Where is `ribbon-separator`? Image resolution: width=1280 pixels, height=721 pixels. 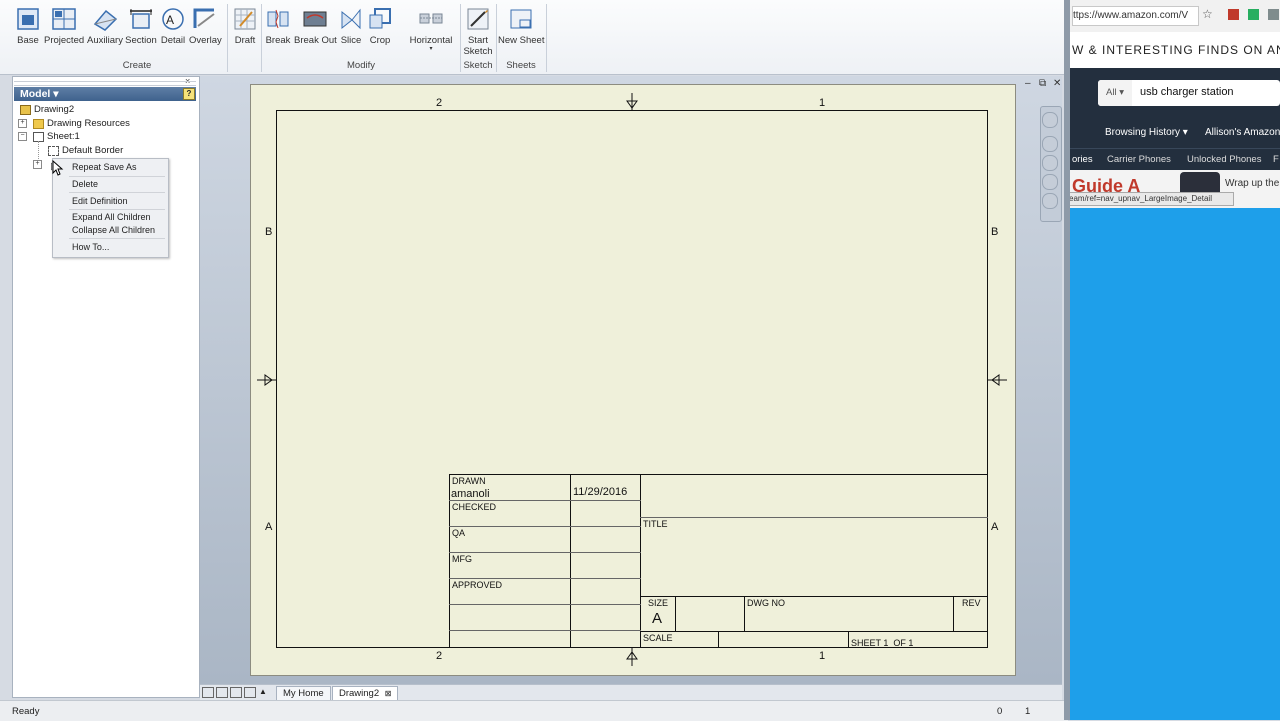
ribbon-separator is located at coordinates (227, 38).